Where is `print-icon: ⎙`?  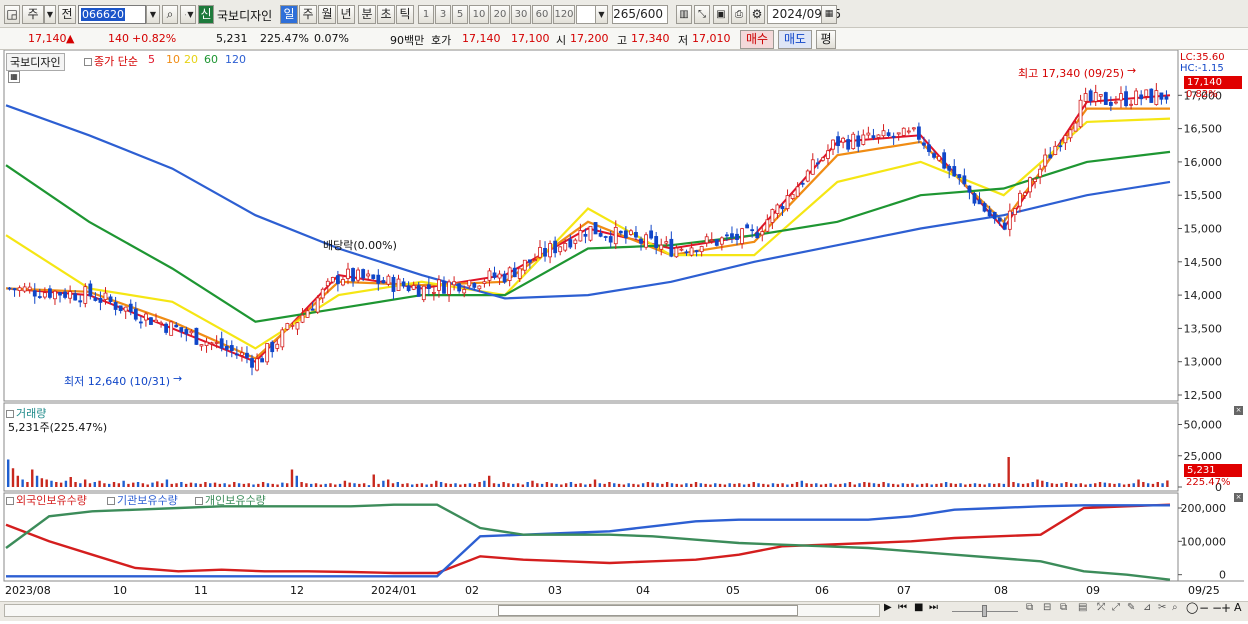 print-icon: ⎙ is located at coordinates (739, 14).